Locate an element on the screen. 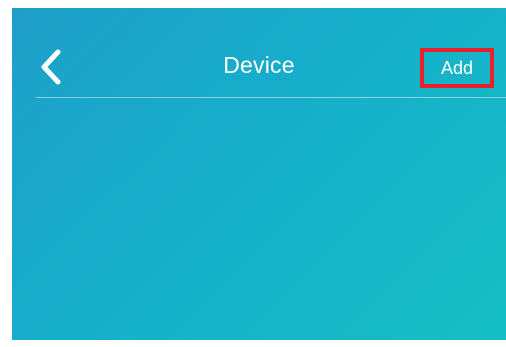 The height and width of the screenshot is (347, 506). add-device-button: Add is located at coordinates (457, 68).